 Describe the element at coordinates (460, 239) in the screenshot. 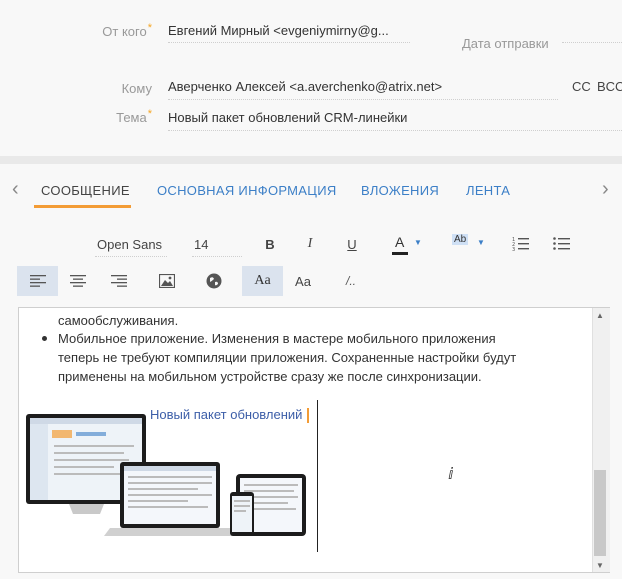

I see `bg-color-glyph: Ab` at that location.